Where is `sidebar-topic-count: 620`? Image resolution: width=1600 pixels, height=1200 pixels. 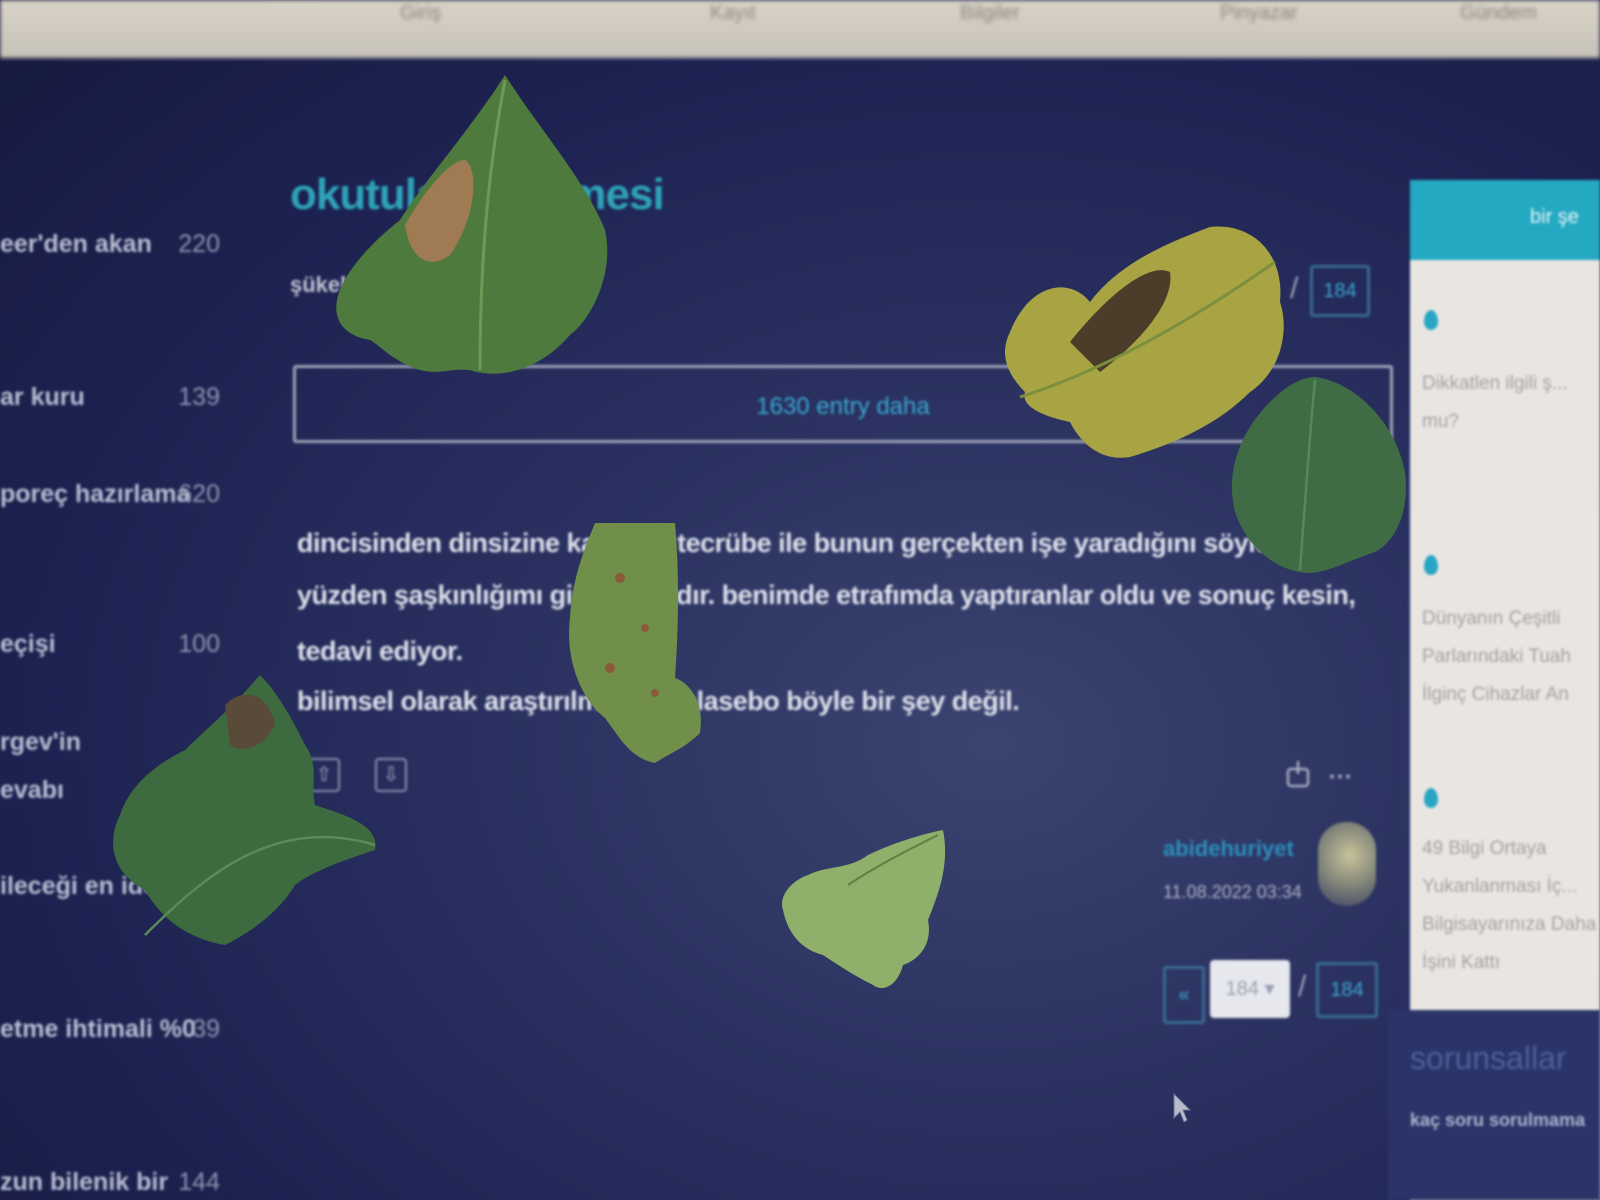
sidebar-topic-count: 620 is located at coordinates (199, 494).